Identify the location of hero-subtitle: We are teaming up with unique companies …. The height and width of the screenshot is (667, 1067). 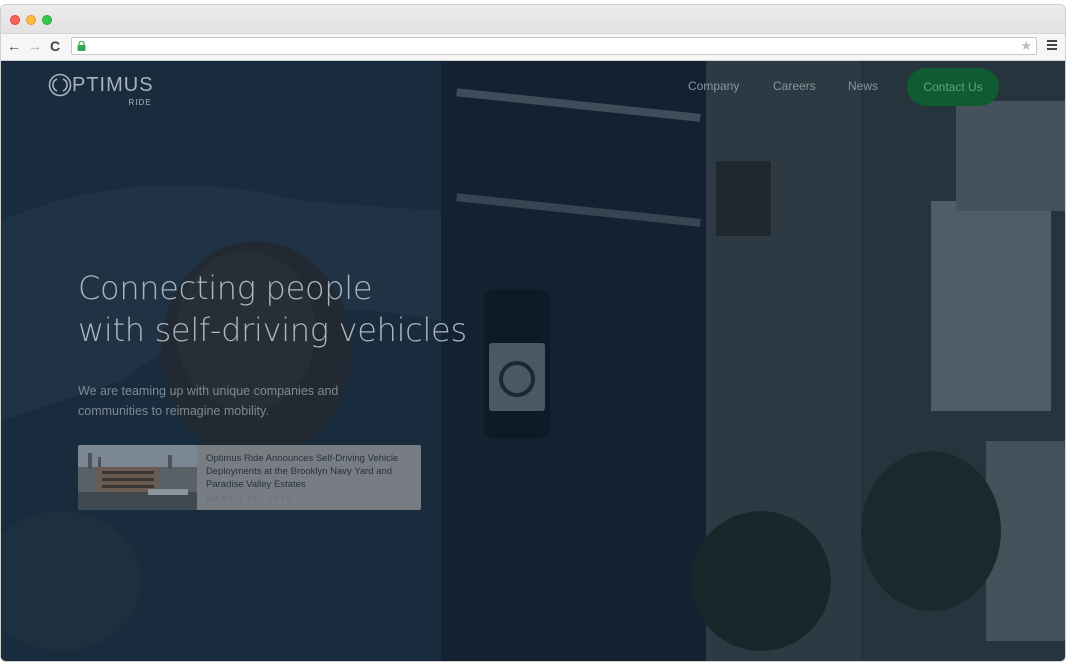
(208, 401).